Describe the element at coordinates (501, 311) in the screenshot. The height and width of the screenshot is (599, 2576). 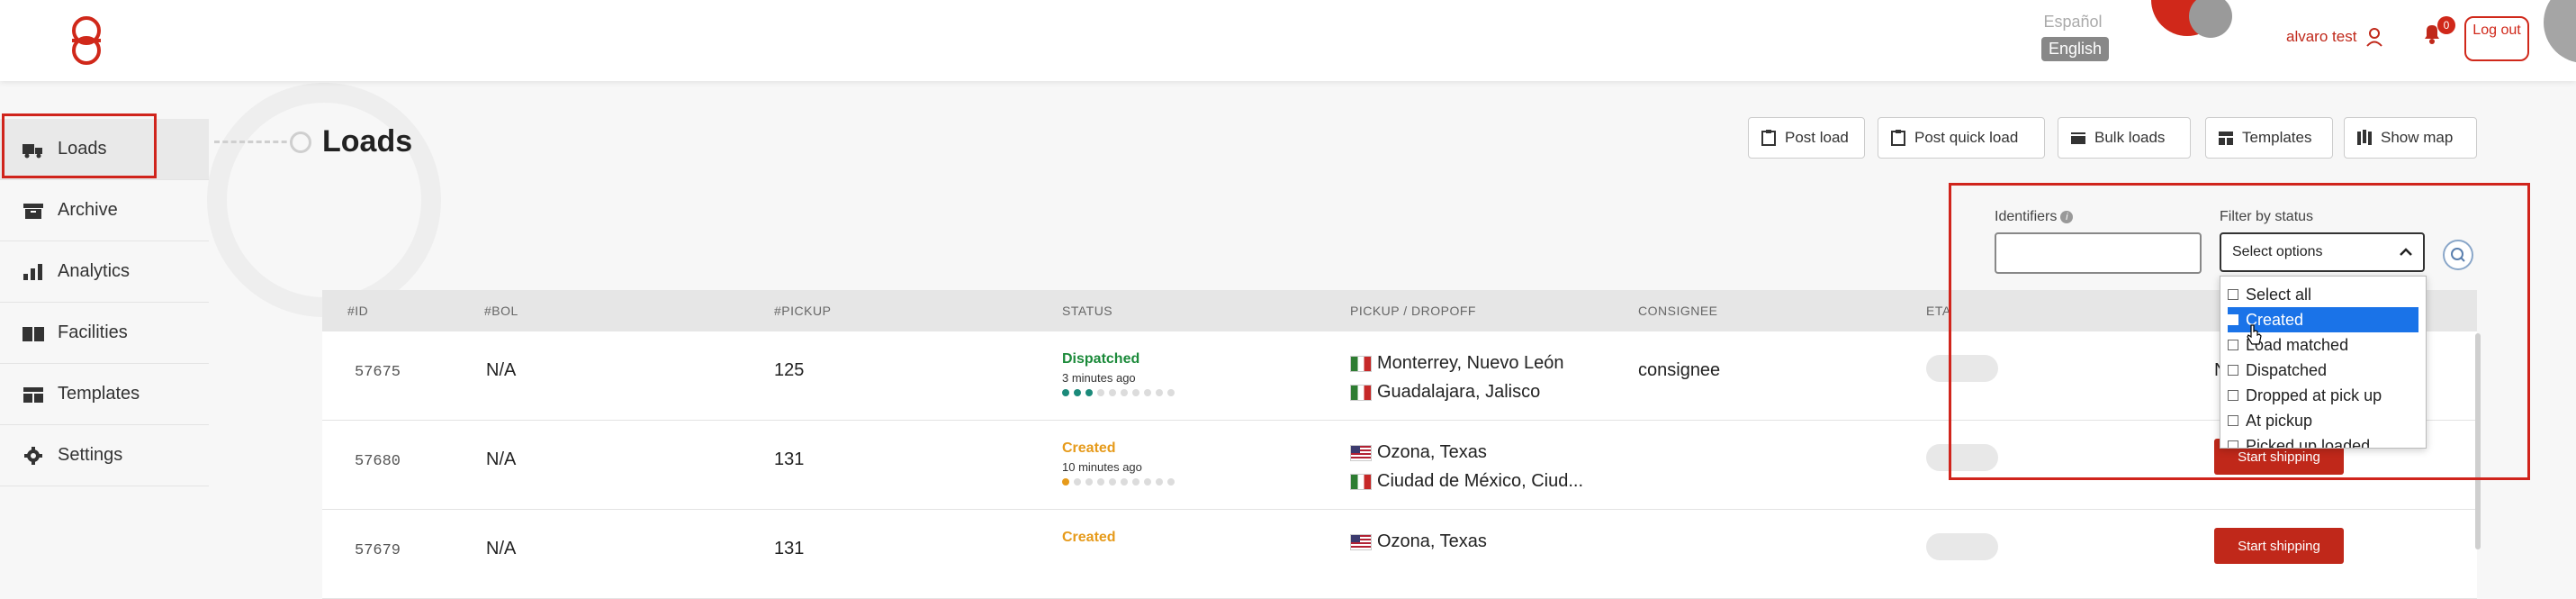
I see `column-header-bol: #BOL` at that location.